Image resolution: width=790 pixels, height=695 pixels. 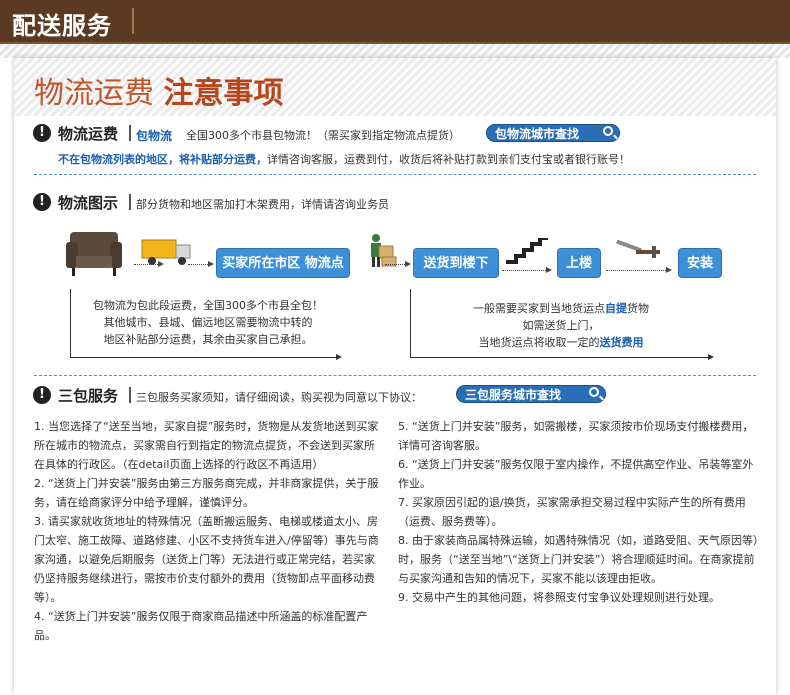 What do you see at coordinates (133, 21) in the screenshot?
I see `header-divider` at bounding box center [133, 21].